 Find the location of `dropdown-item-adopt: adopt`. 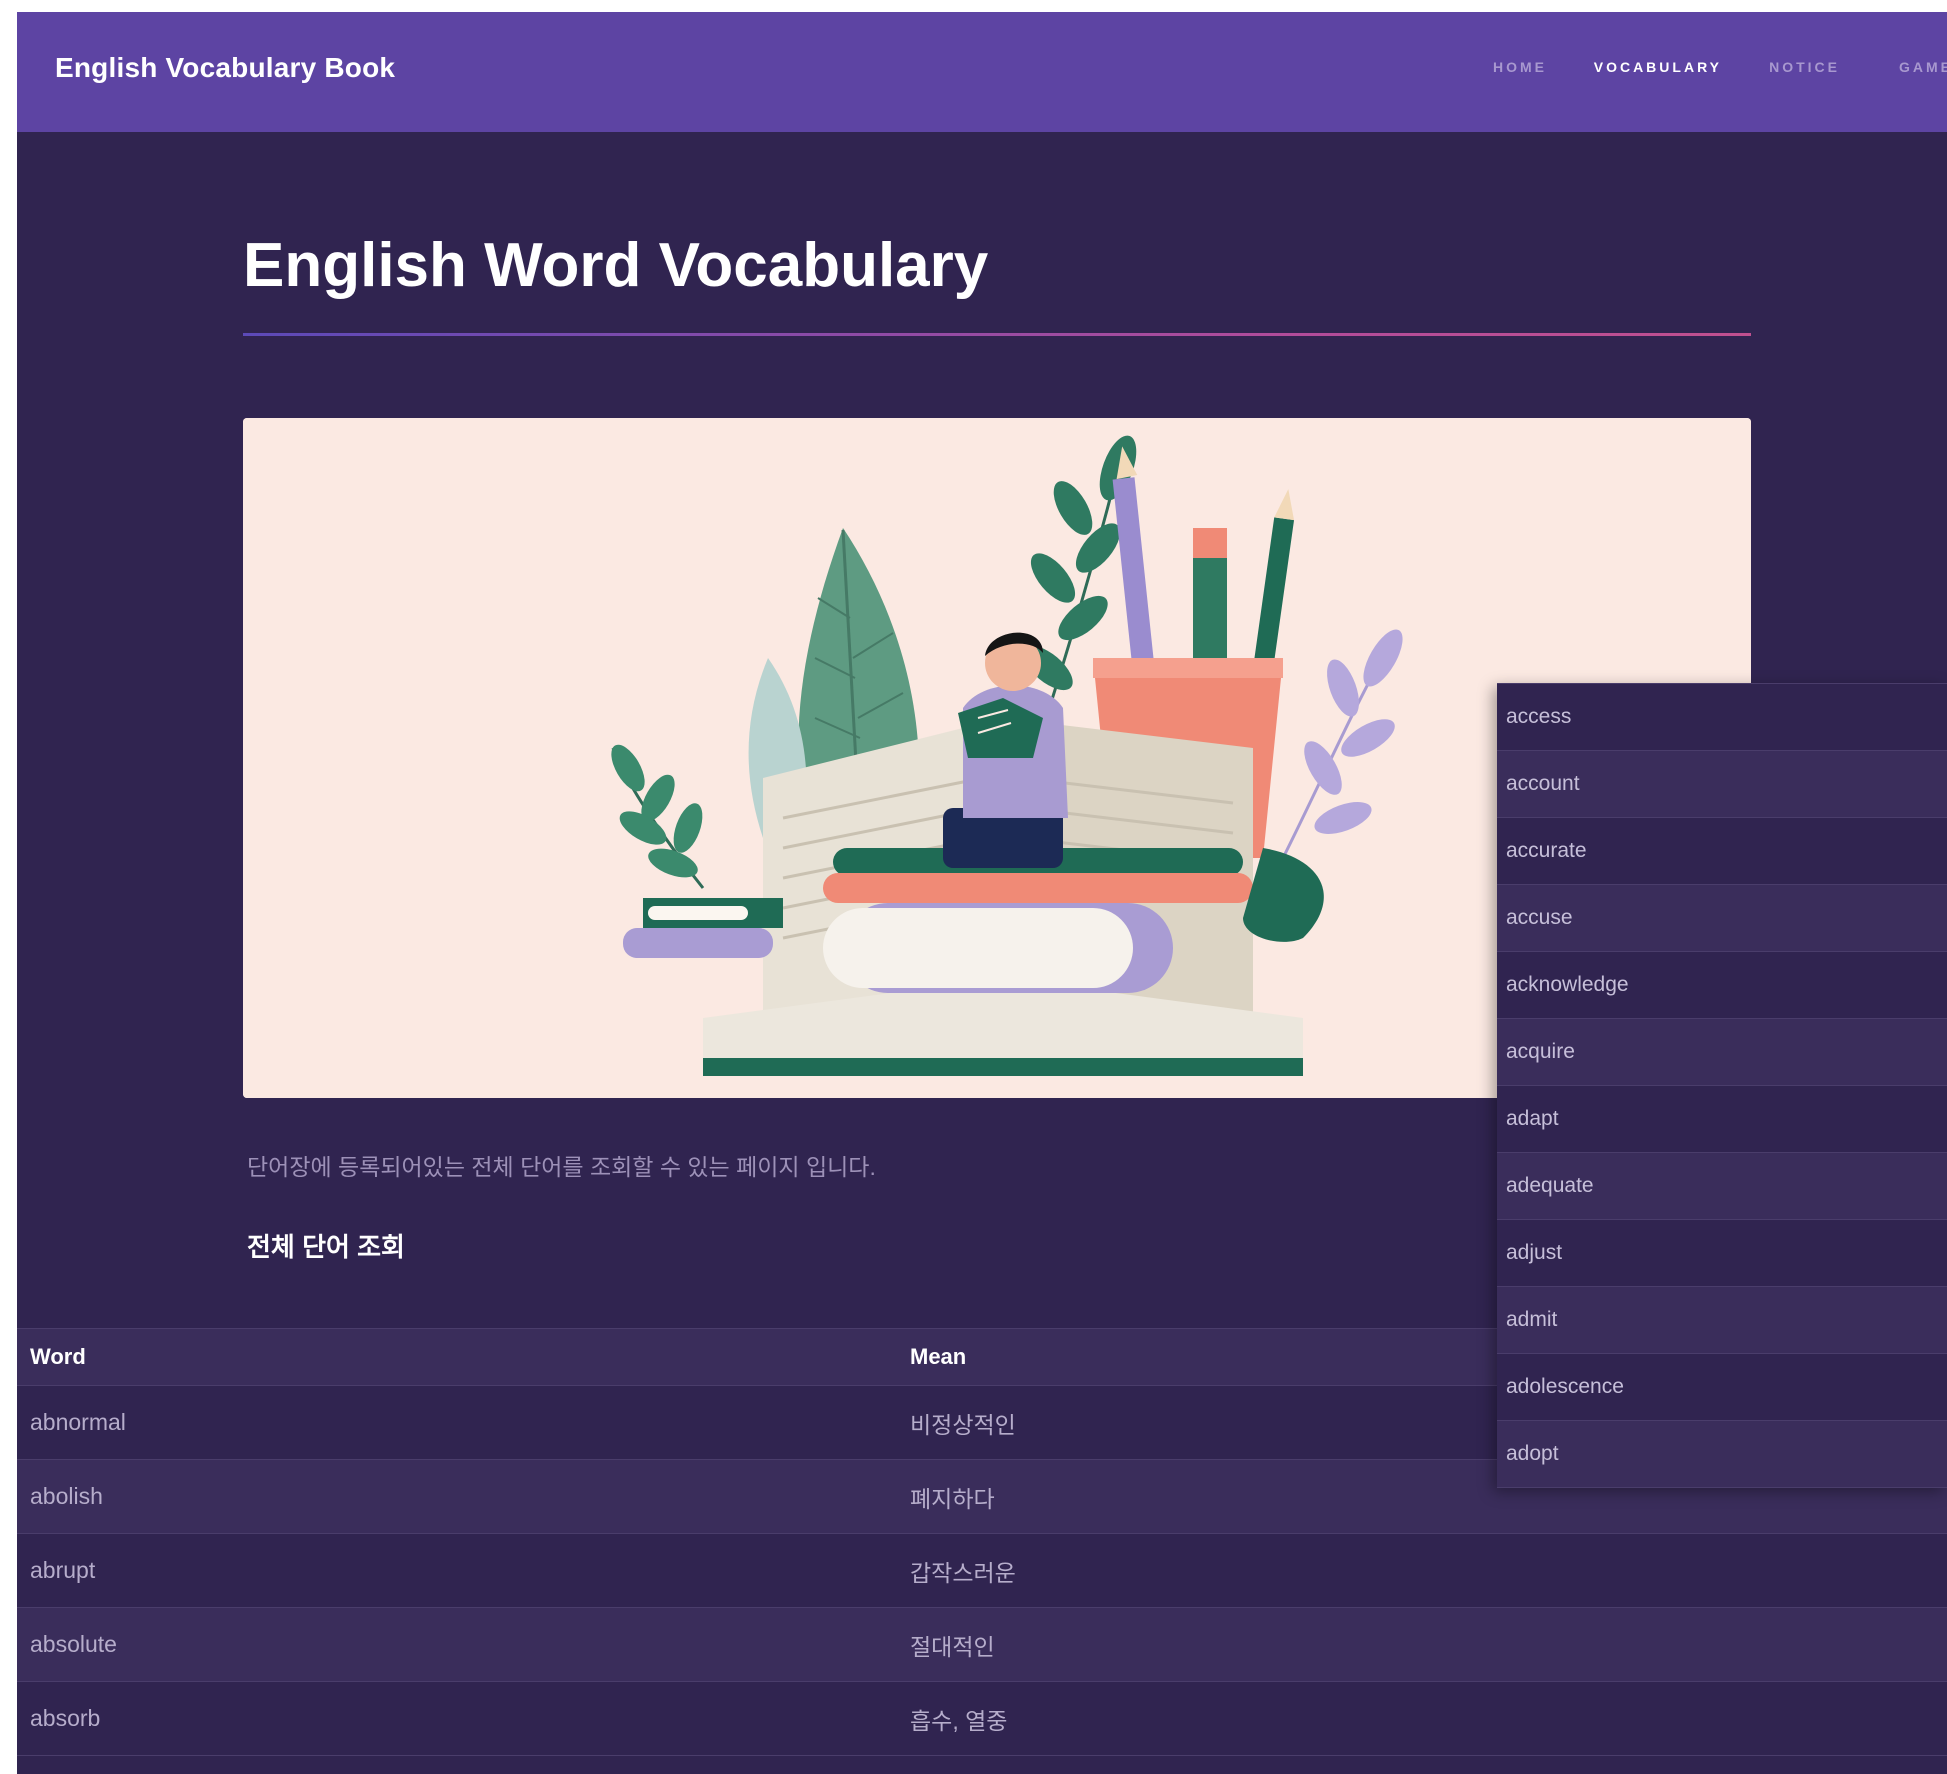

dropdown-item-adopt: adopt is located at coordinates (1722, 1454).